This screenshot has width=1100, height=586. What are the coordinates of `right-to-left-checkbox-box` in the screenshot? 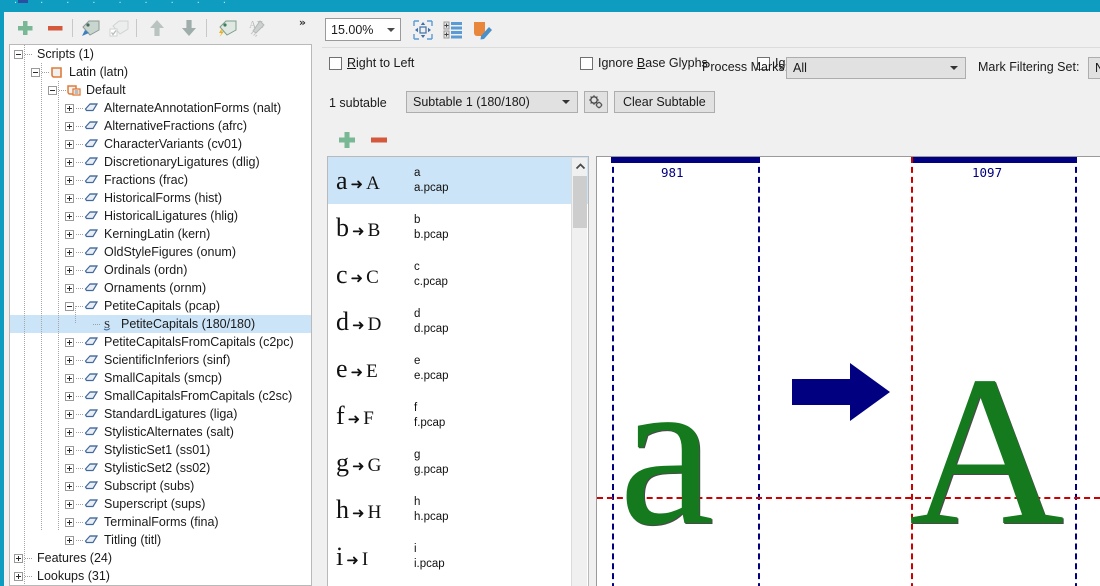 It's located at (335, 63).